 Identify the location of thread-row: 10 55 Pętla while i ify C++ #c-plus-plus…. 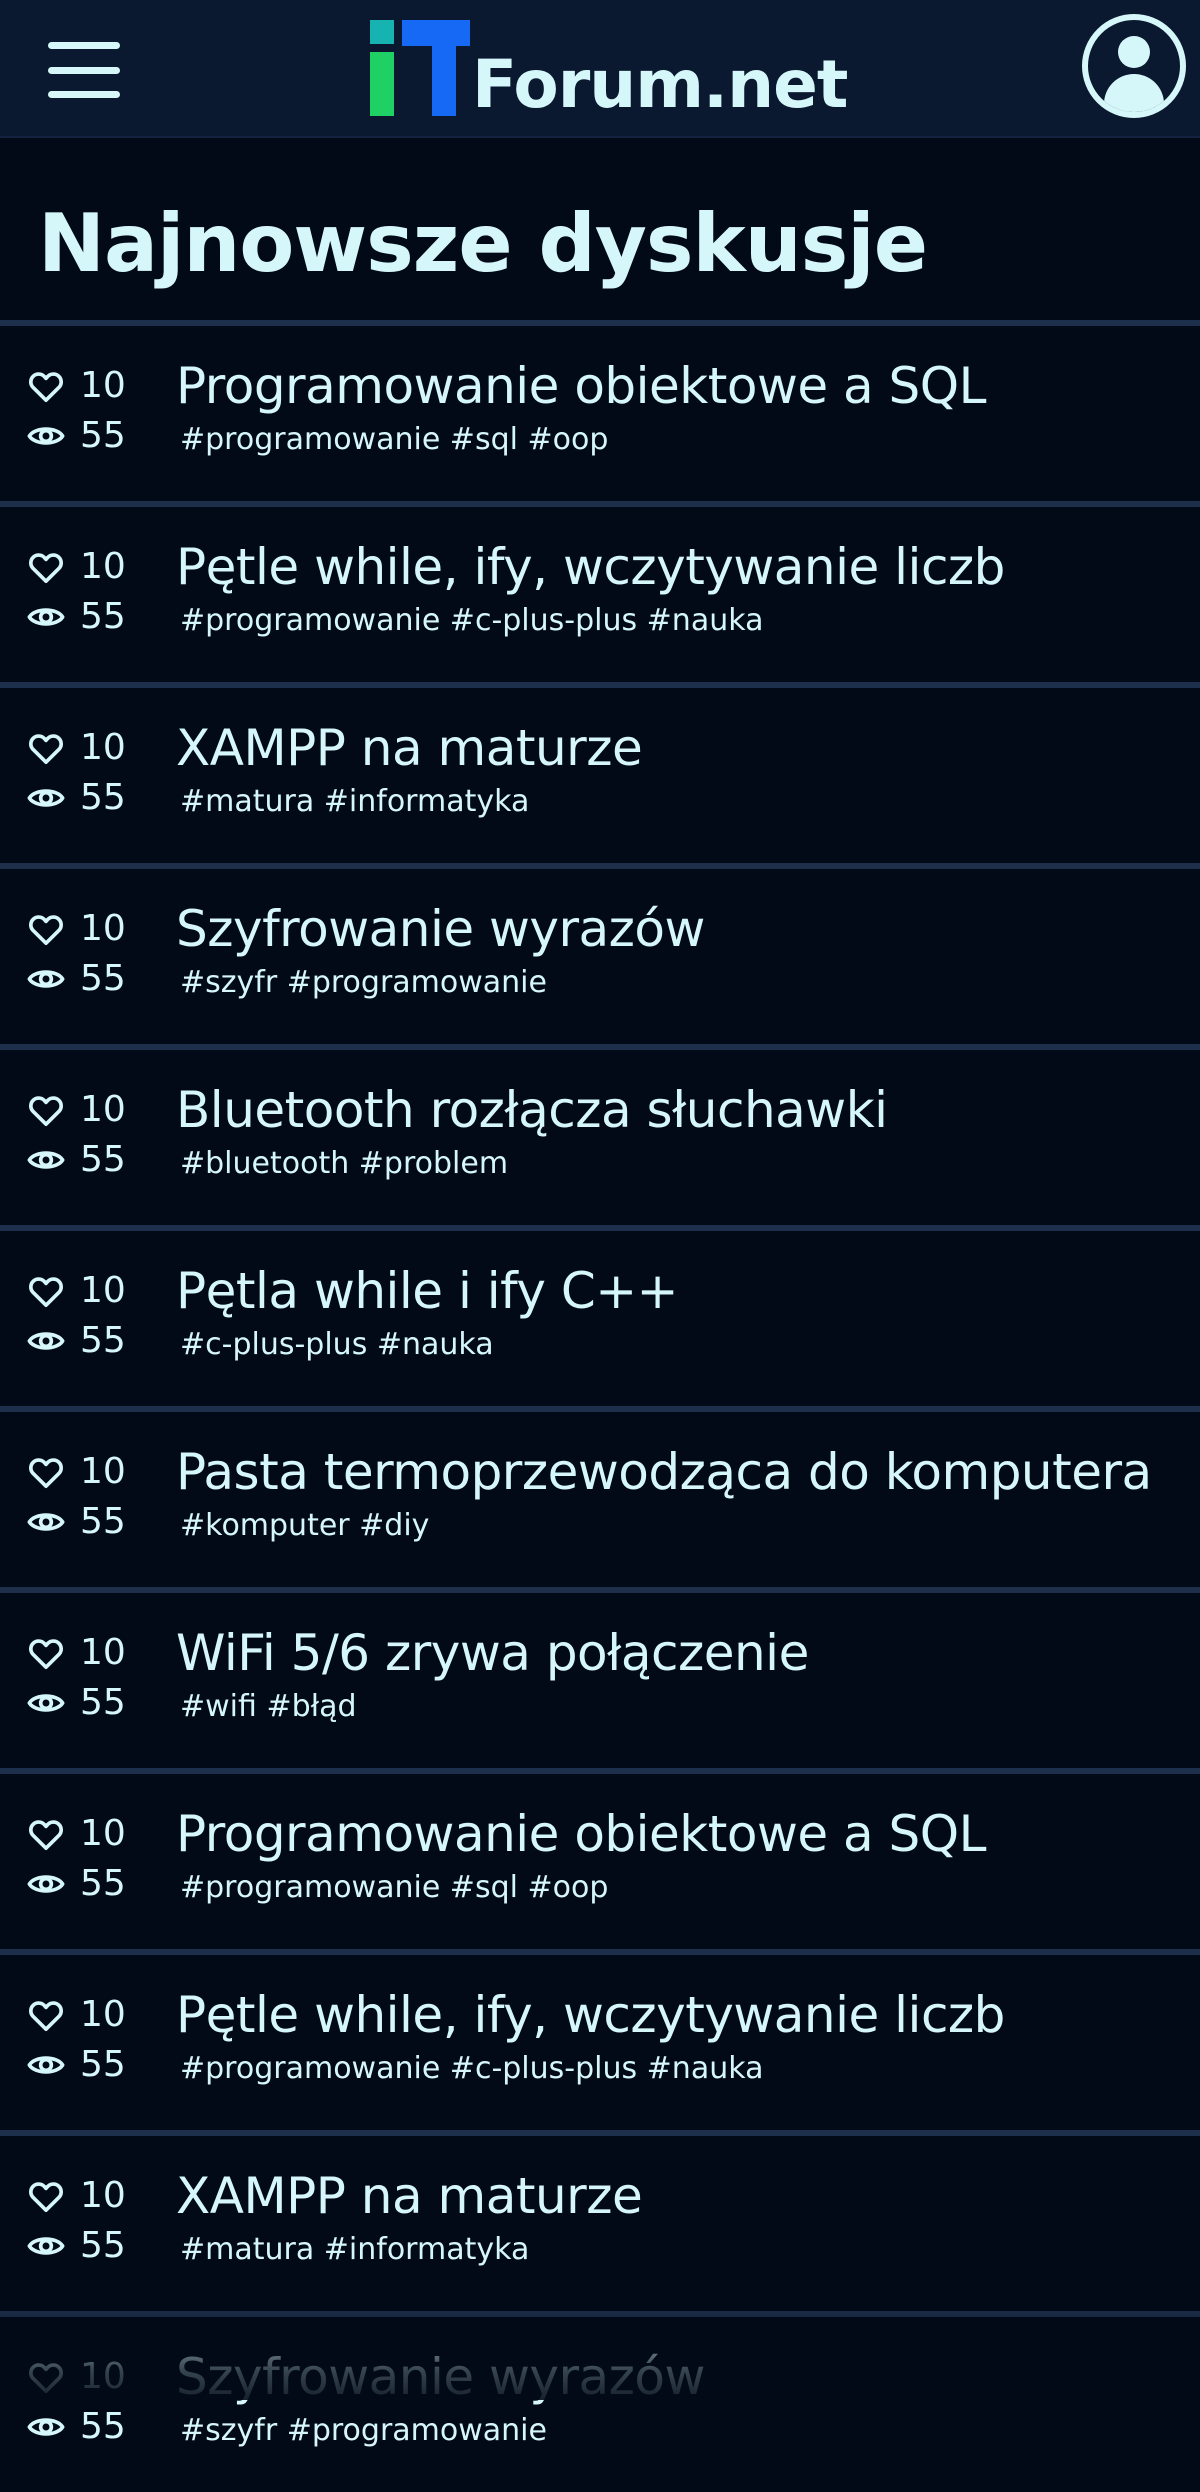
(600, 1315).